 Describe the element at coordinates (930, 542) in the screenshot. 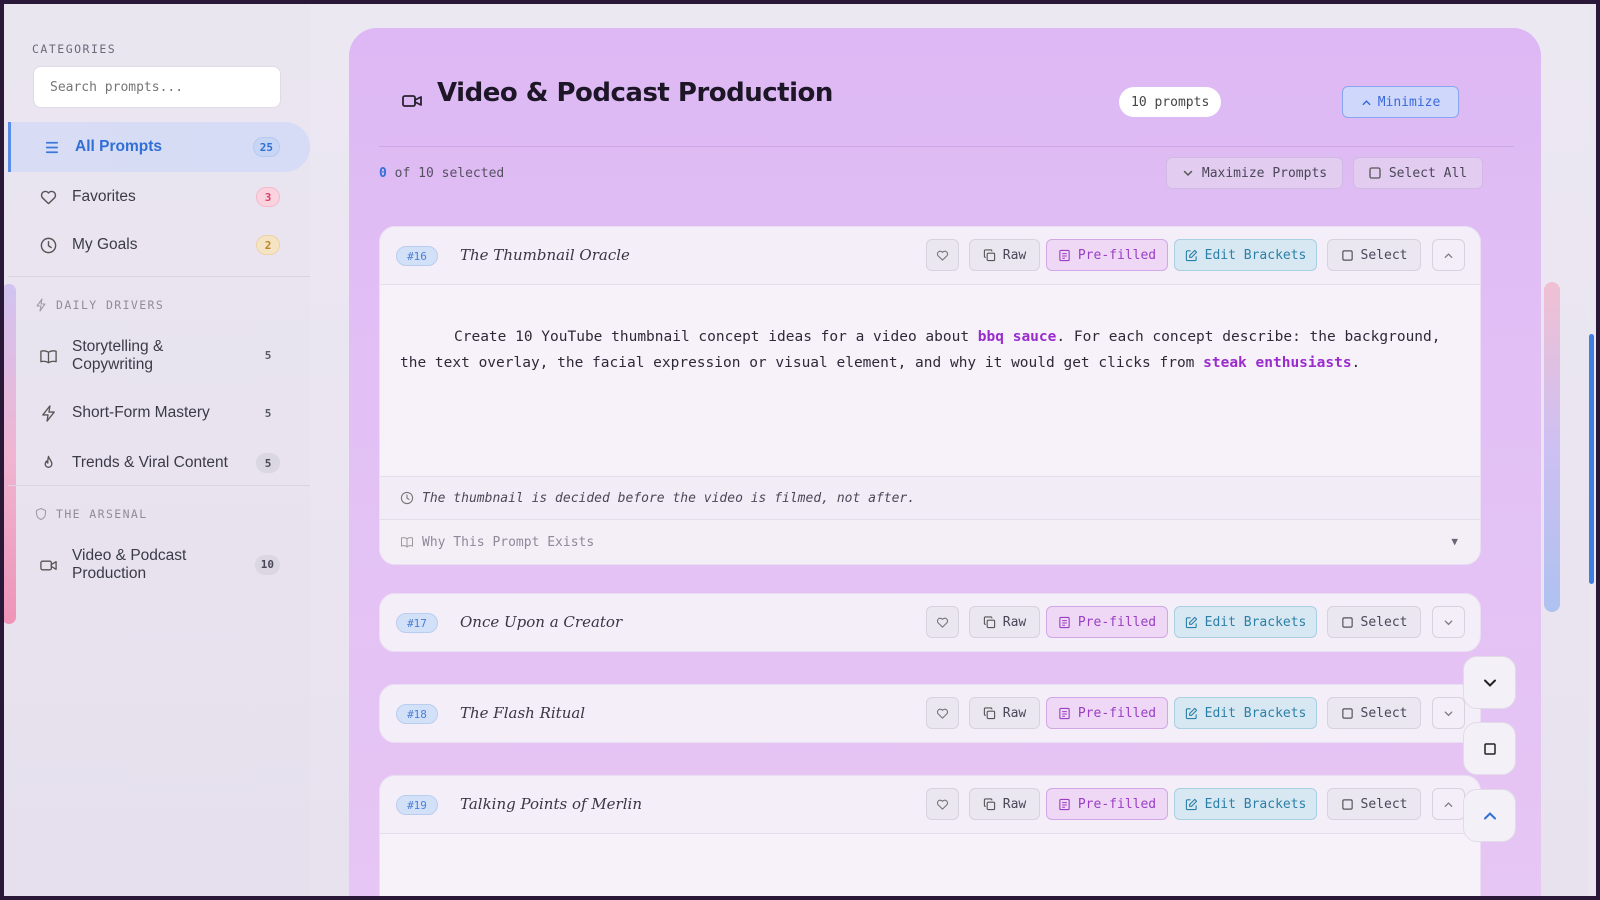

I see `why-prompt-exists-toggle: Why This Prompt Exists ▼` at that location.